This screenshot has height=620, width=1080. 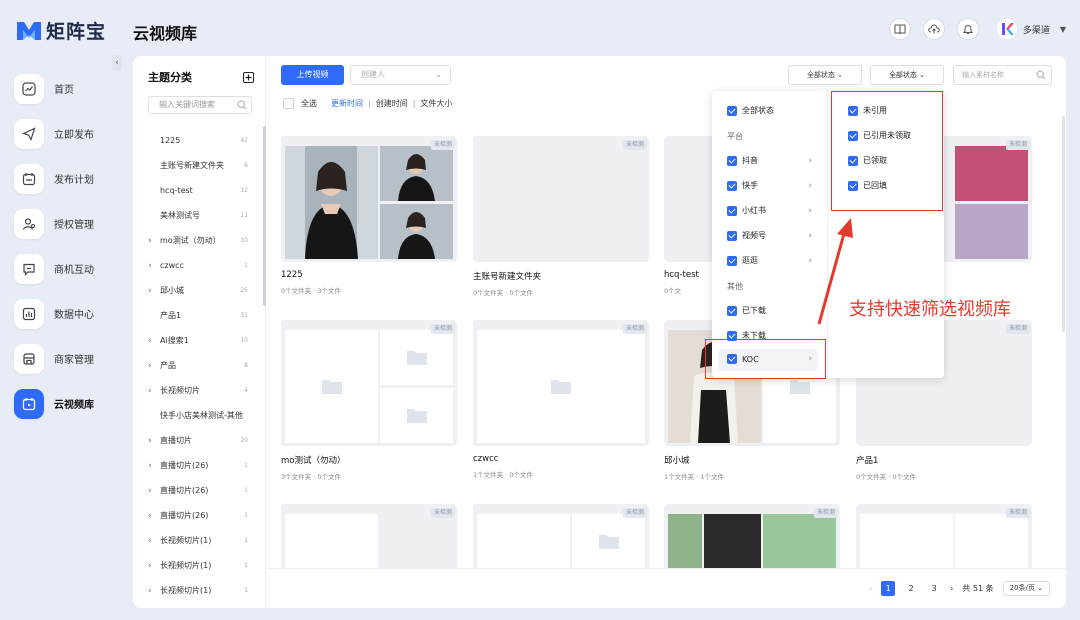 I want to click on tree-item: › czwcc 1, so click(x=197, y=265).